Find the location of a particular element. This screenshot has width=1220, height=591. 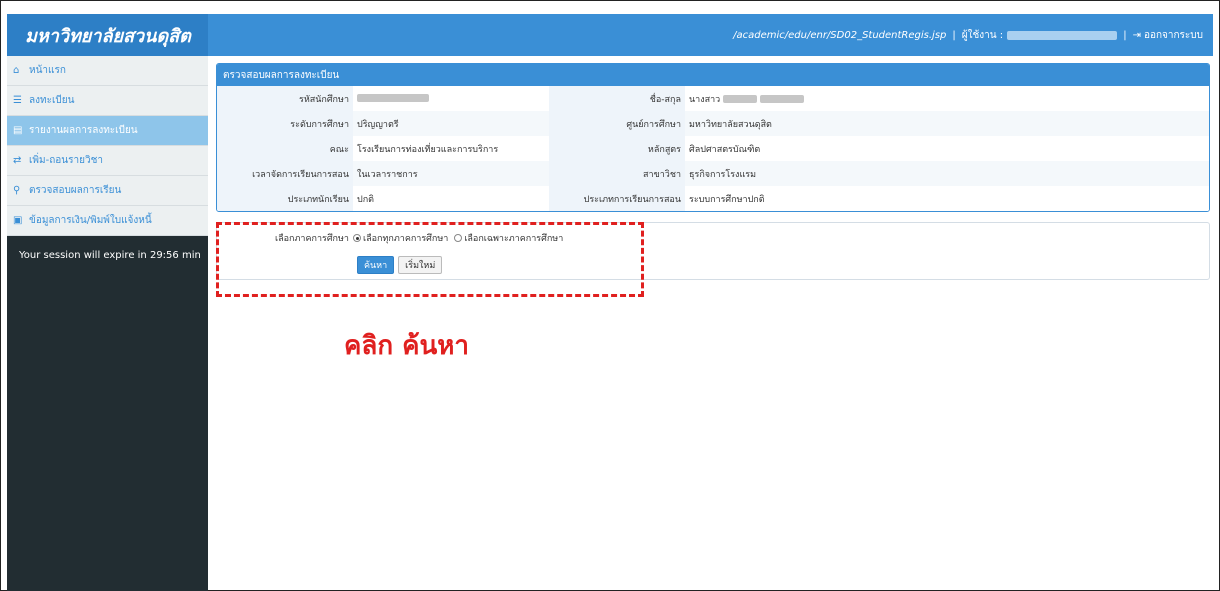

sidebar-item-label: เพิ่ม-ถอนรายวิชา is located at coordinates (66, 160).